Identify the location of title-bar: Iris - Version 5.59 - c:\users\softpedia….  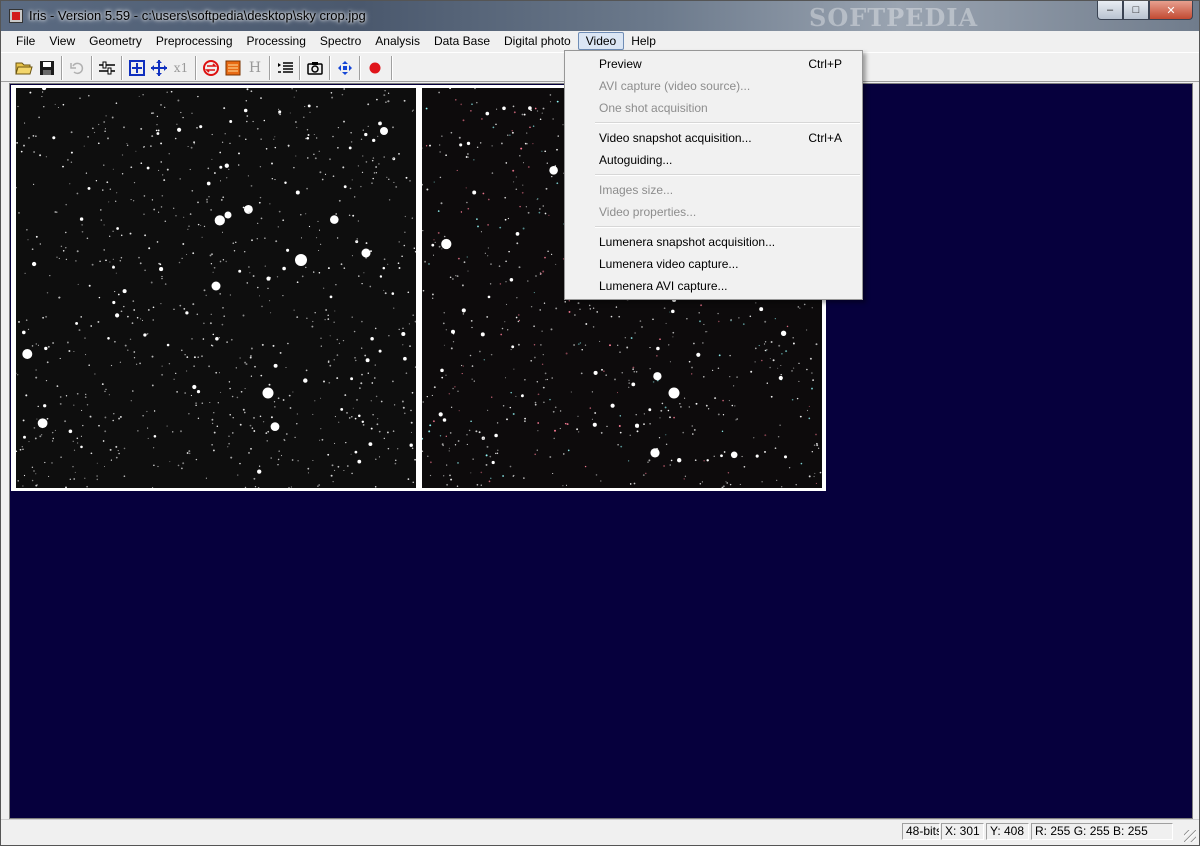
(600, 16).